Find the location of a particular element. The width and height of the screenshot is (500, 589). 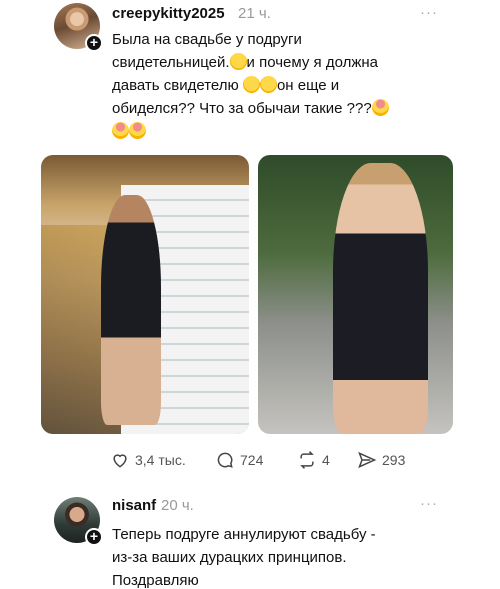

post-text-line: Была на свадьбе у подруги is located at coordinates (207, 39).